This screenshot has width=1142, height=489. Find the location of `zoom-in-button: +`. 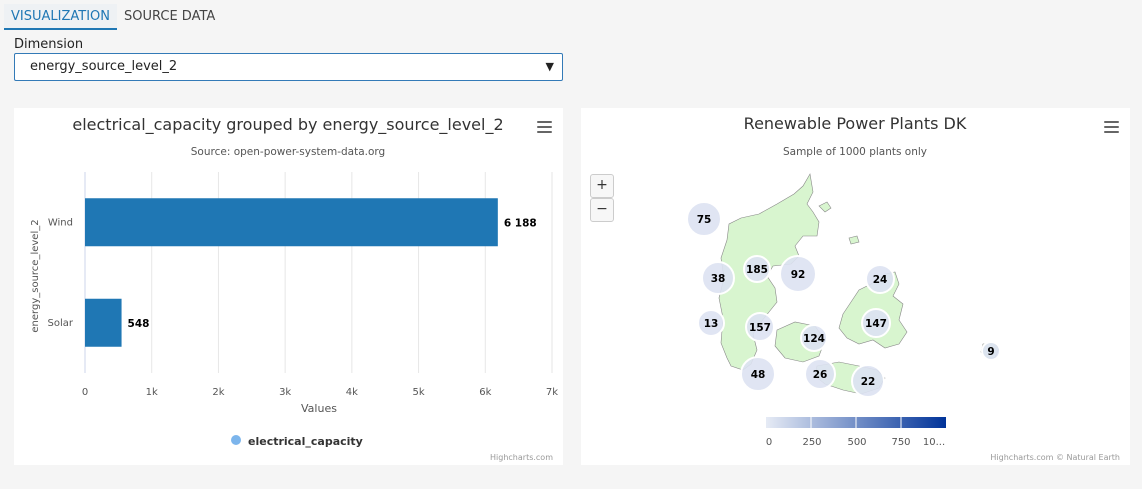

zoom-in-button: + is located at coordinates (602, 186).